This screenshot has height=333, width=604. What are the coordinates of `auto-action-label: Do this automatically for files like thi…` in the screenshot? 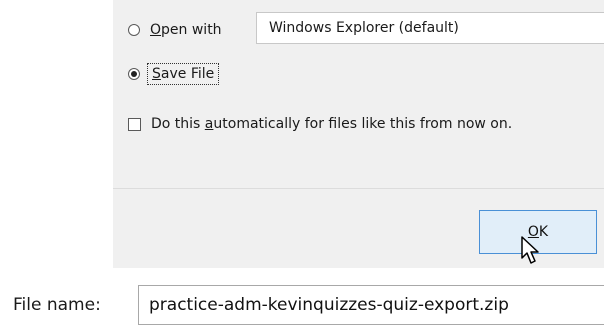 It's located at (332, 124).